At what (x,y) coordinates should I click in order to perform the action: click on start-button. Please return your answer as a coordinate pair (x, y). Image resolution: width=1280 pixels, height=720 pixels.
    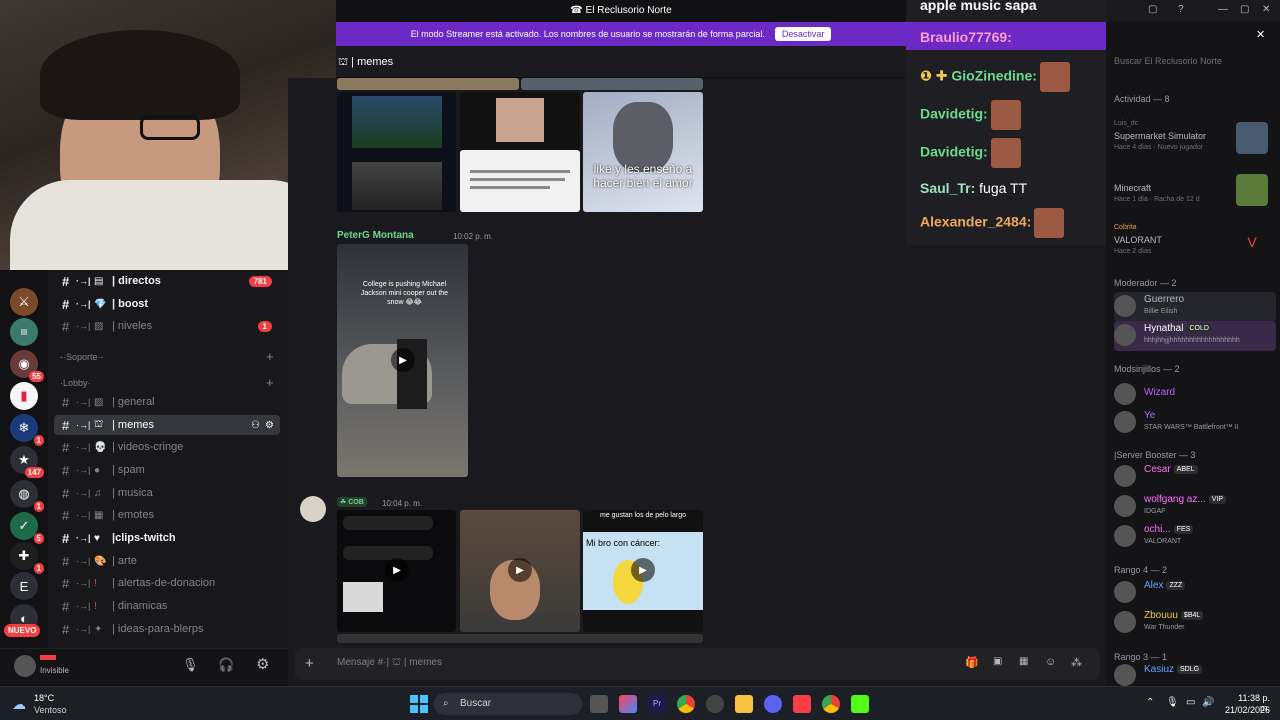
    Looking at the image, I should click on (419, 704).